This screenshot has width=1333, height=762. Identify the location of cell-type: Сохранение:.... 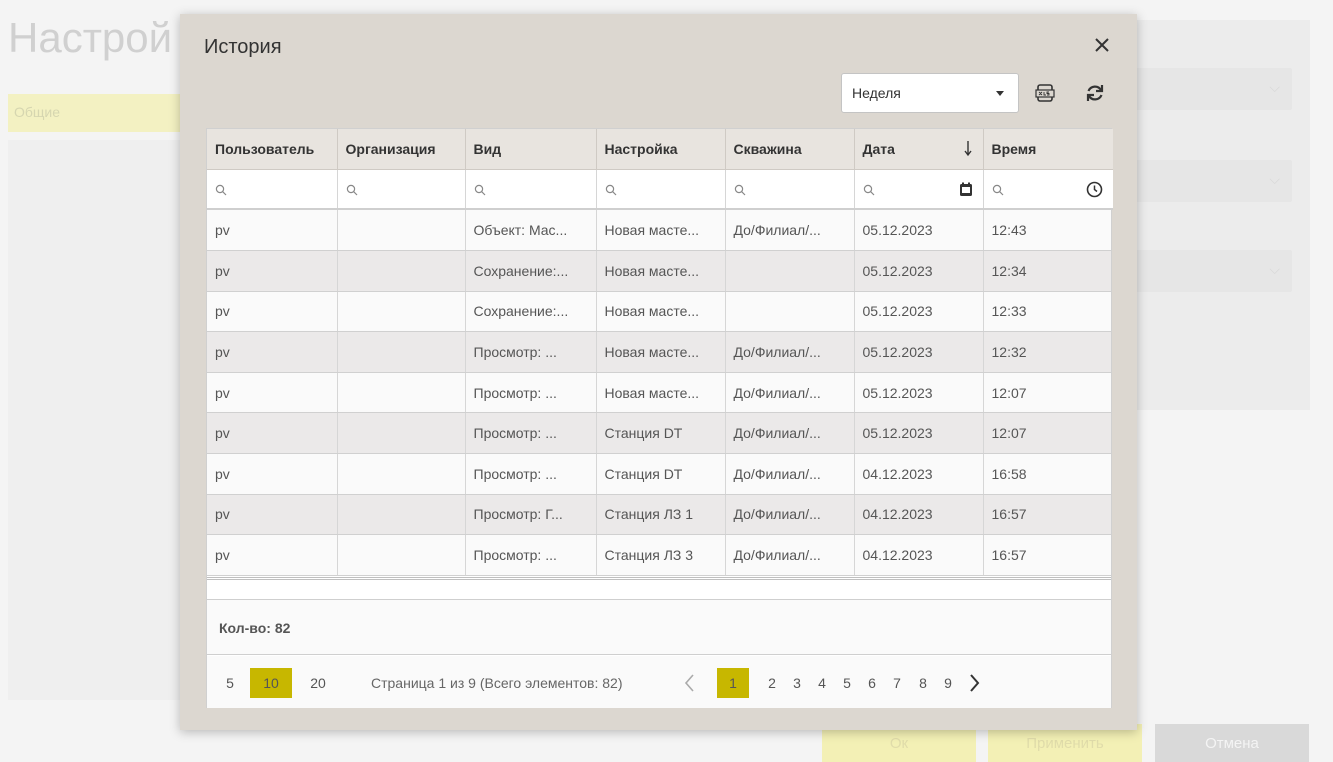
(531, 312).